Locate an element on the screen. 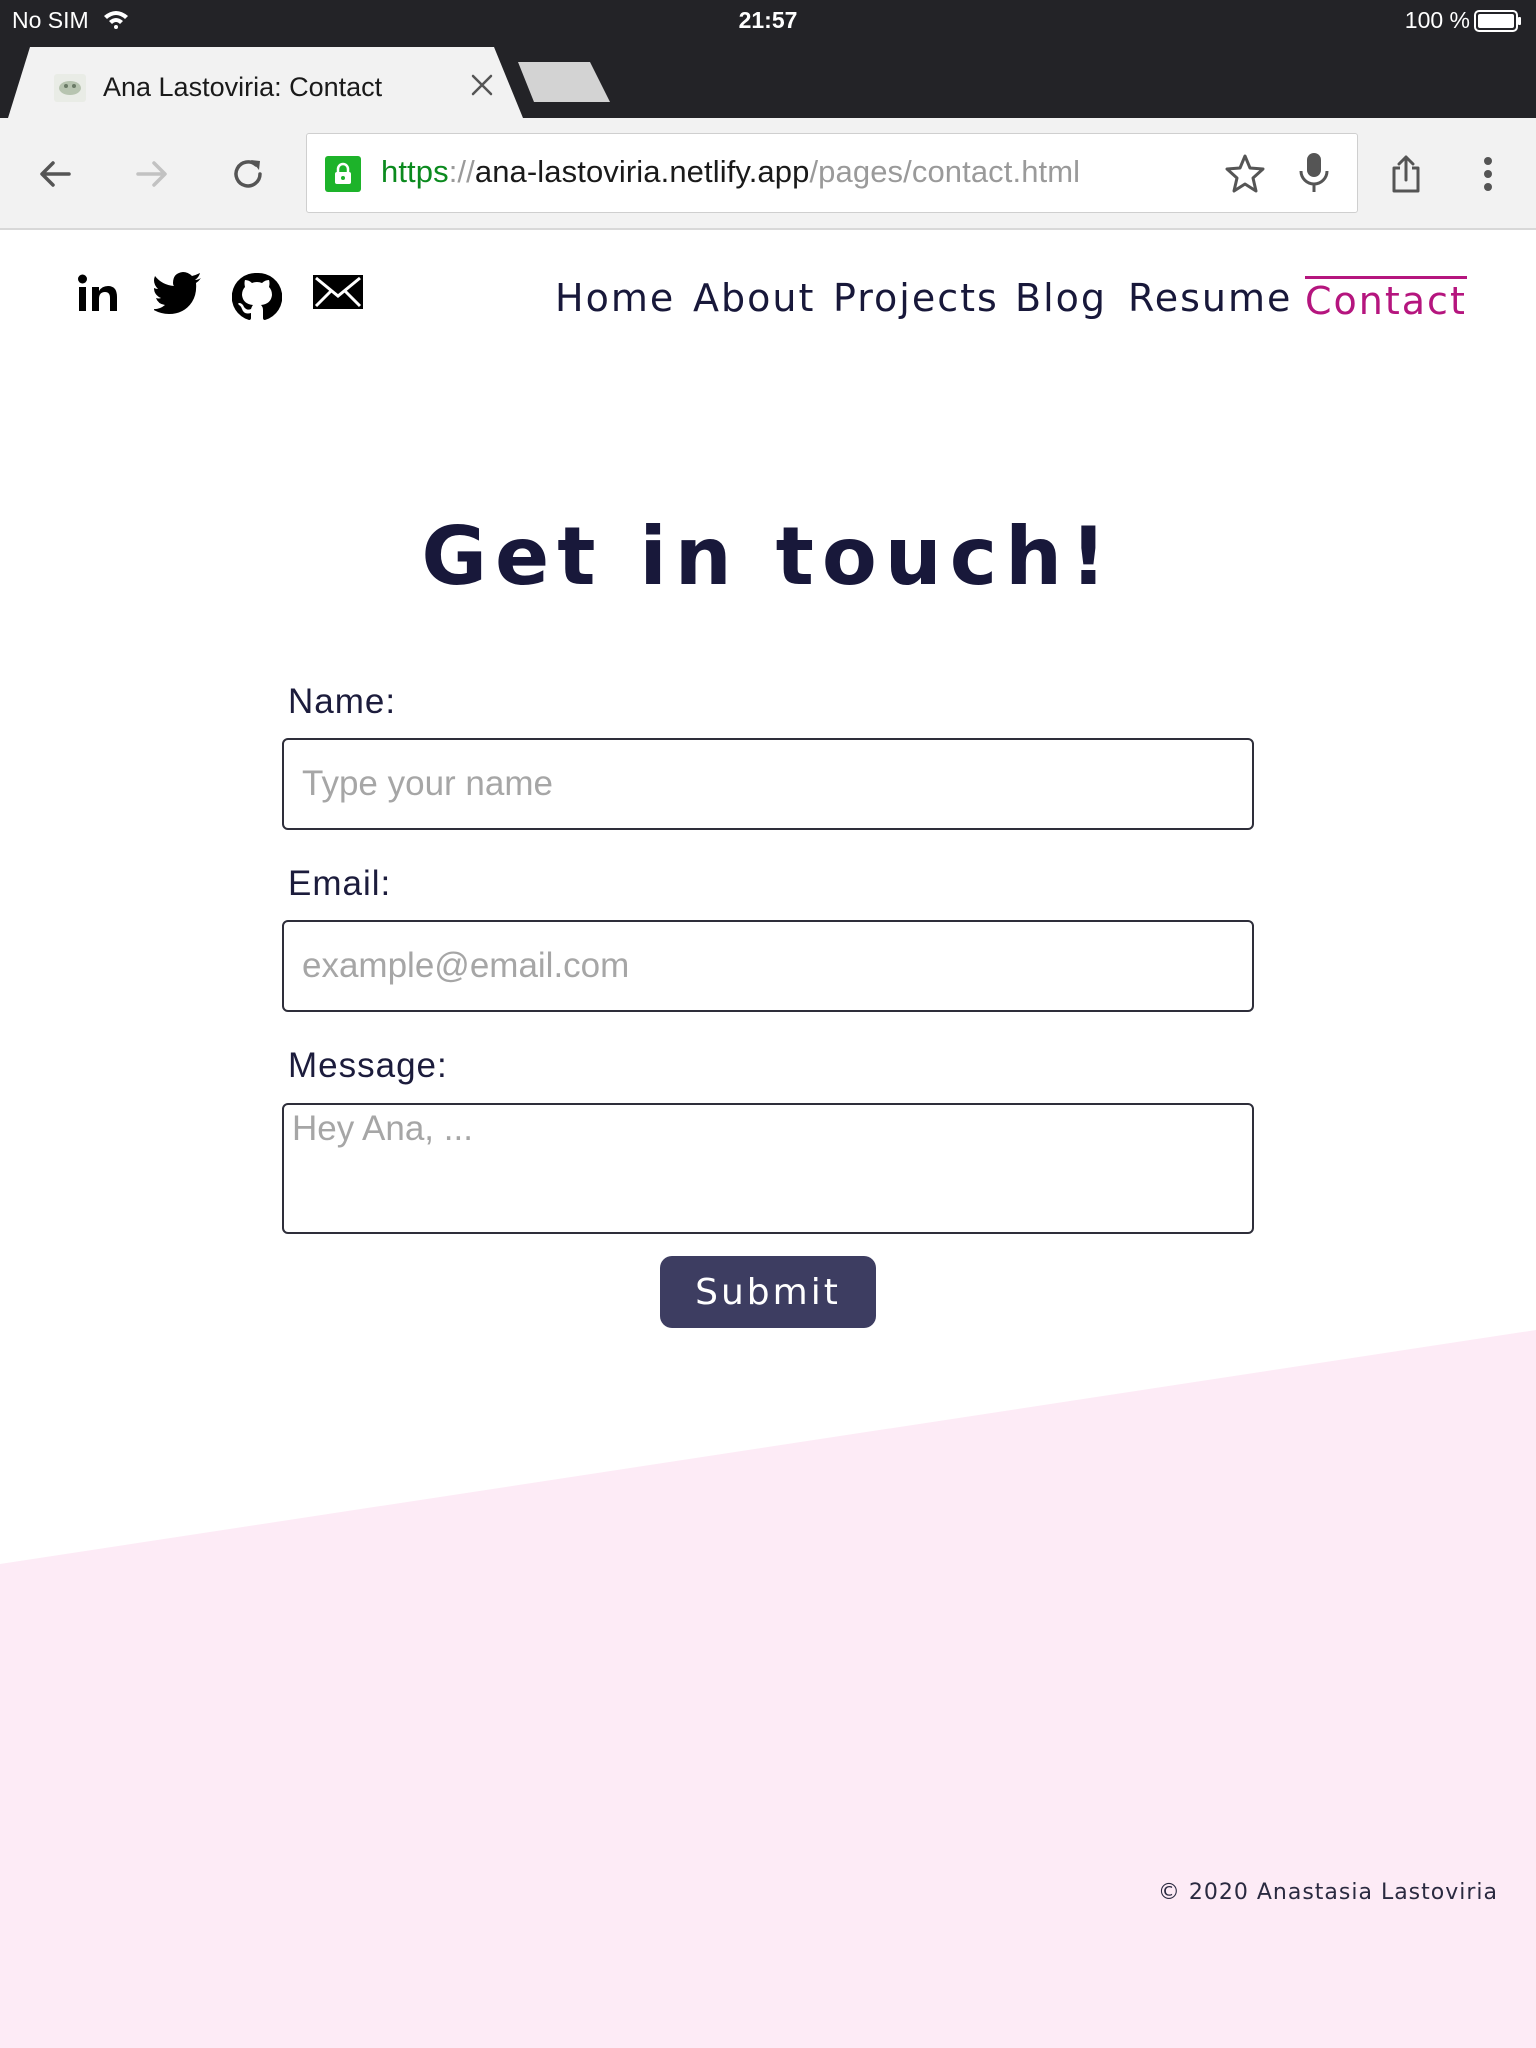  reload-icon is located at coordinates (248, 174).